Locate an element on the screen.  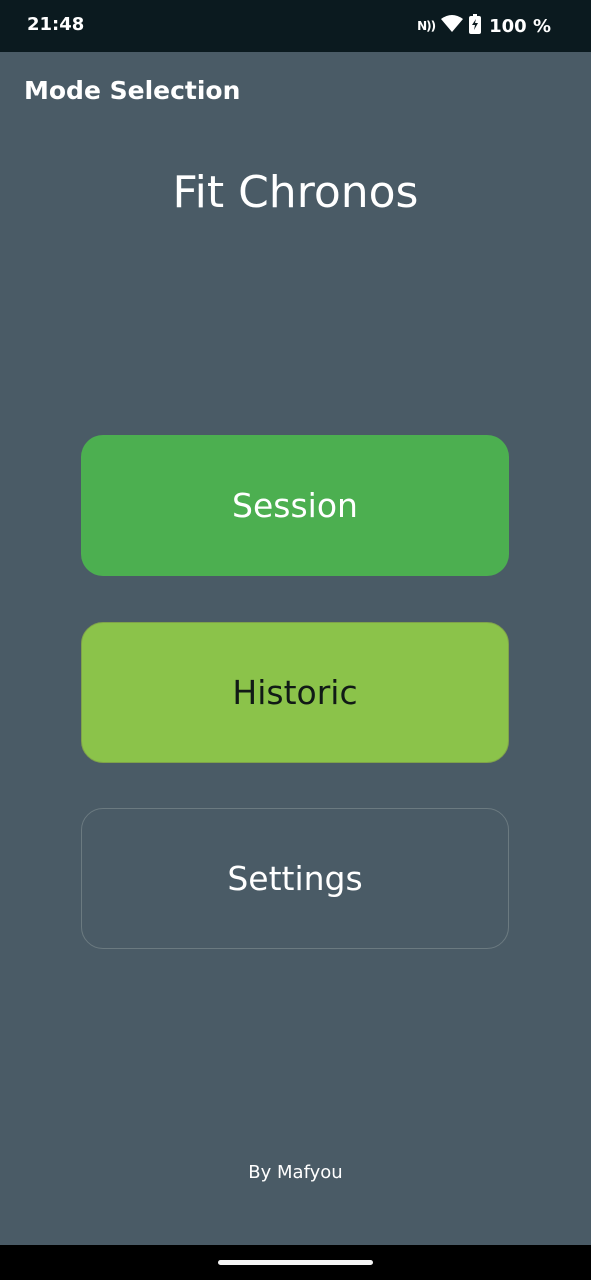
historic-button: Historic is located at coordinates (295, 692).